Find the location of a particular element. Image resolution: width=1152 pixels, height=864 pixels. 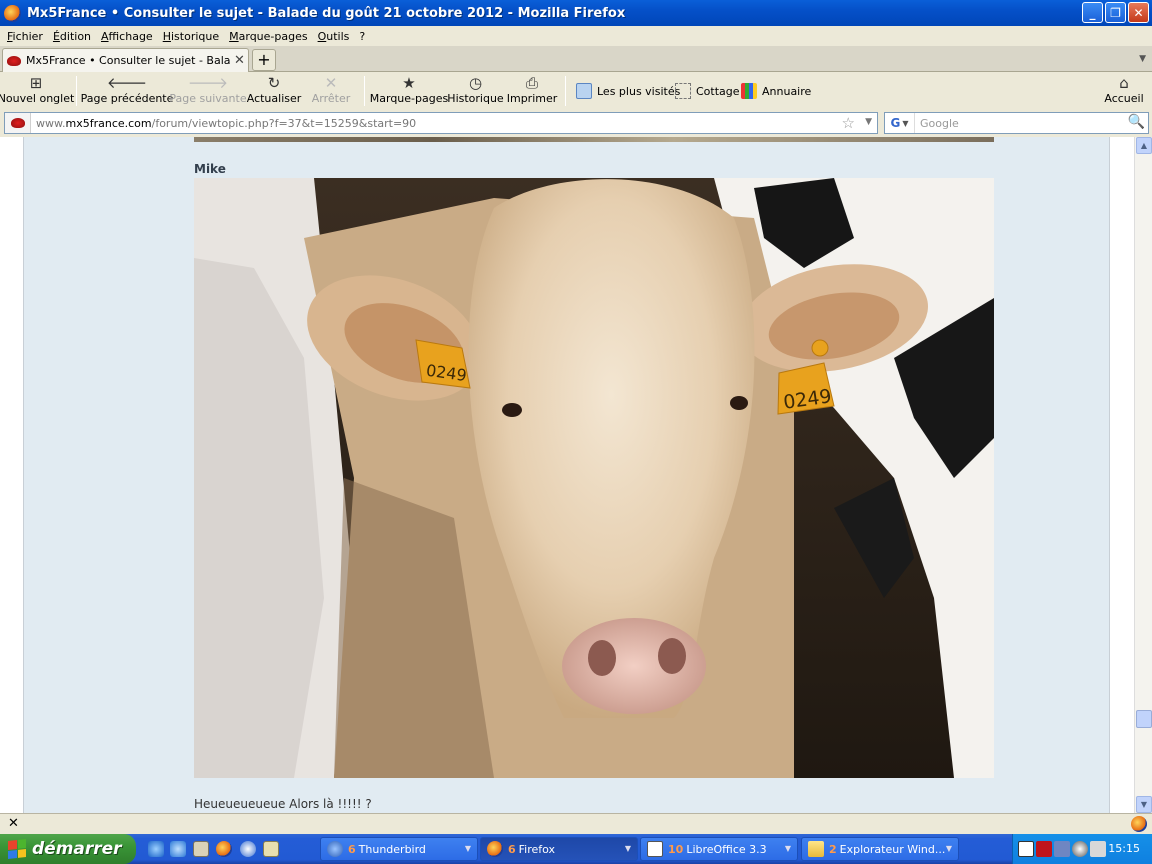

page-tray-icon is located at coordinates (1026, 849).